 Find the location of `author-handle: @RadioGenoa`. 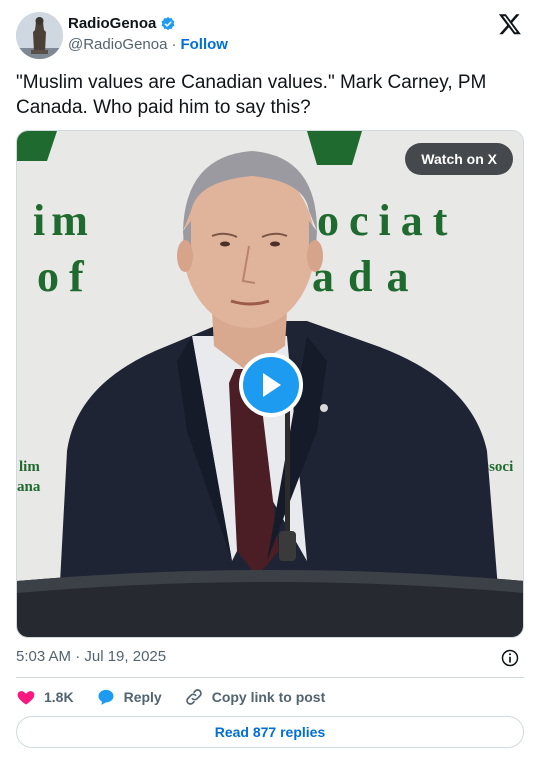

author-handle: @RadioGenoa is located at coordinates (117, 44).